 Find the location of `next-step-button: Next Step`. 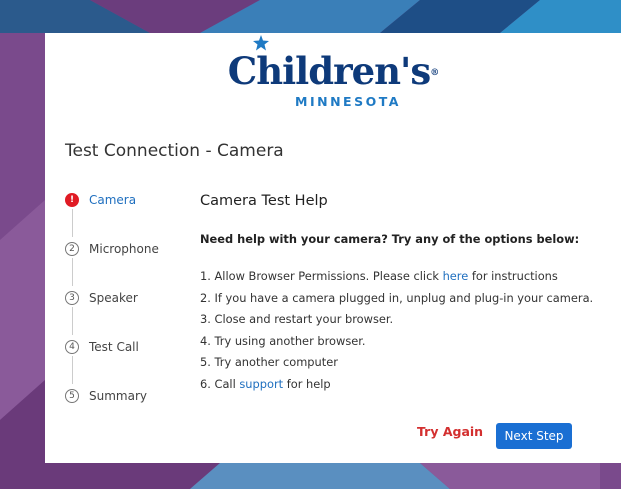

next-step-button: Next Step is located at coordinates (534, 436).